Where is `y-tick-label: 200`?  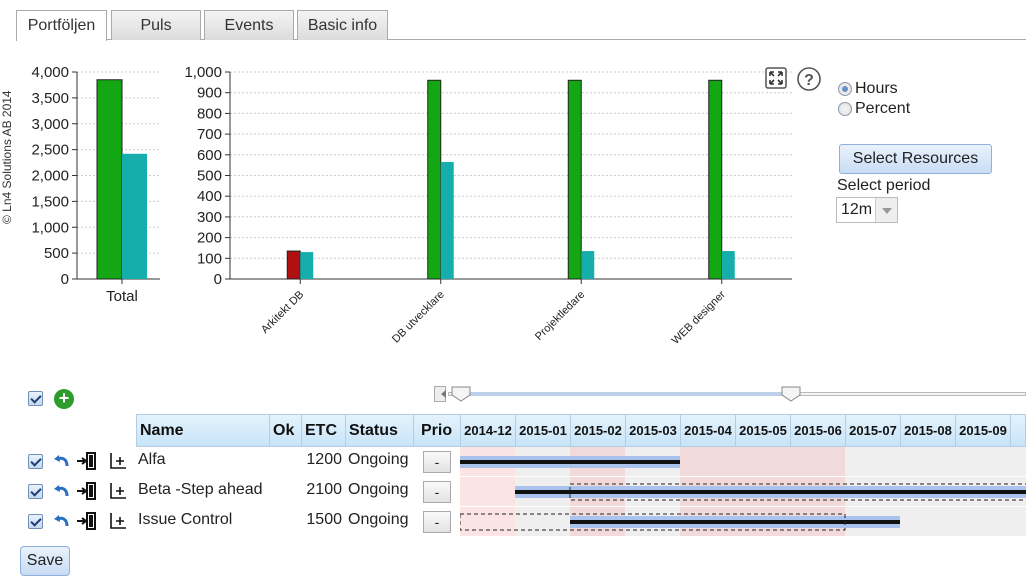
y-tick-label: 200 is located at coordinates (209, 238).